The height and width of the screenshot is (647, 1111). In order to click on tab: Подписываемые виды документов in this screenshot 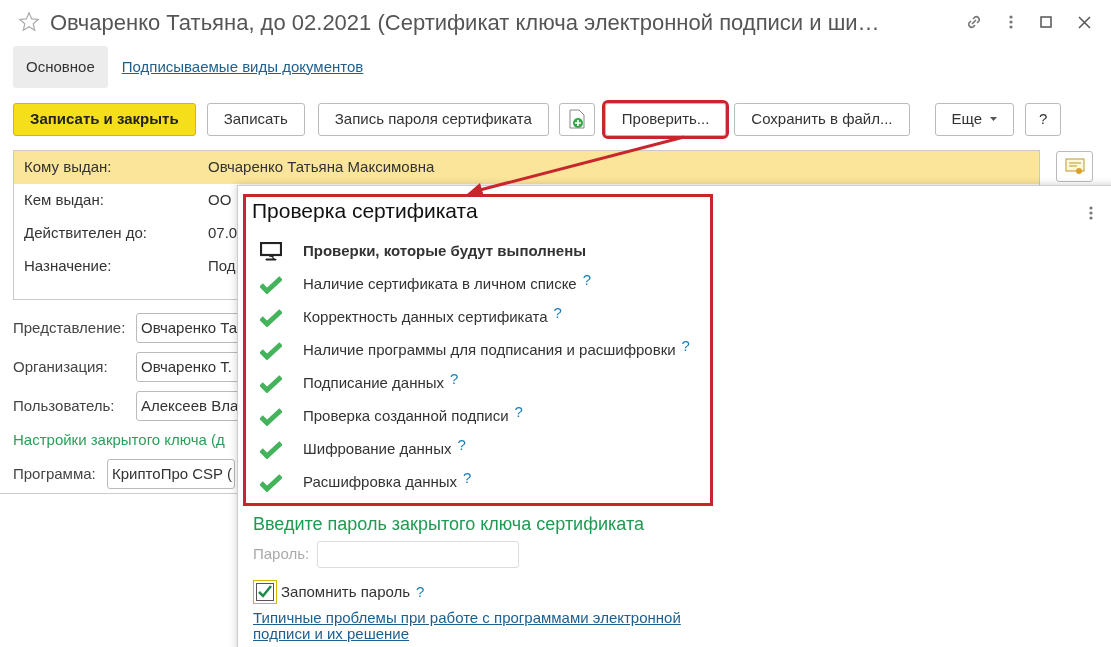, I will do `click(242, 67)`.